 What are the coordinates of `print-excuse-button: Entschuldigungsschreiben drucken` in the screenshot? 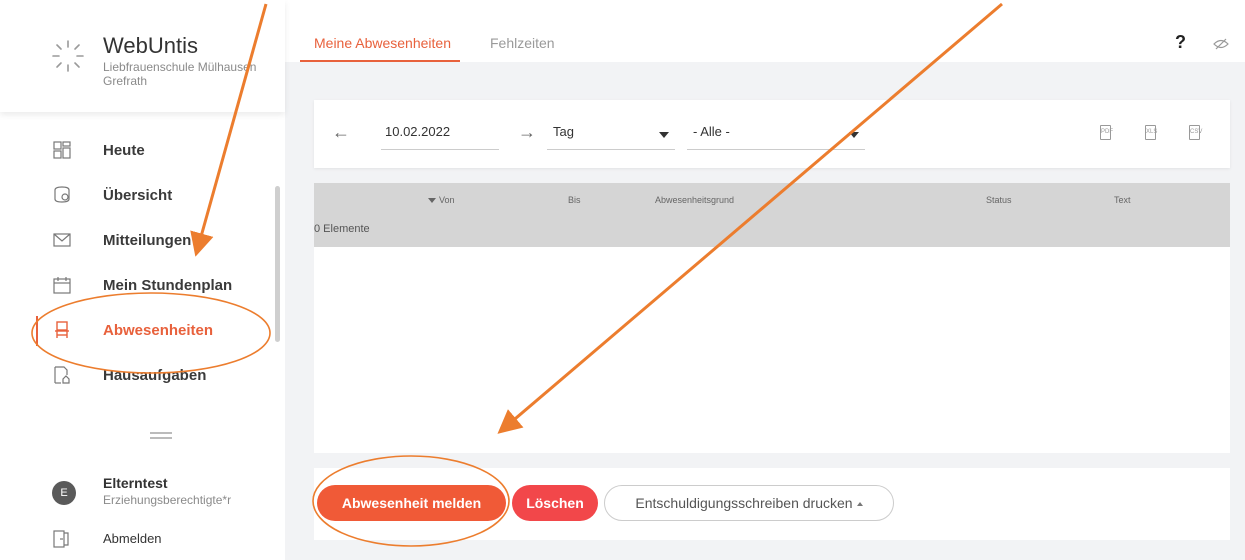 It's located at (749, 503).